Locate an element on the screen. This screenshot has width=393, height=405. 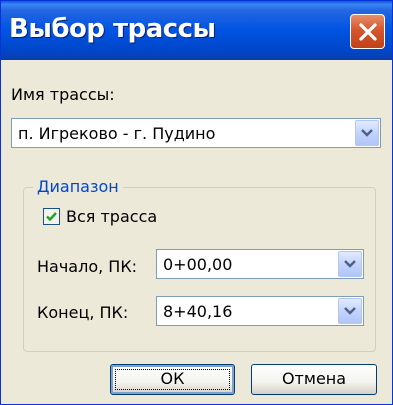
start-station-select: 0+00,00 is located at coordinates (260, 264).